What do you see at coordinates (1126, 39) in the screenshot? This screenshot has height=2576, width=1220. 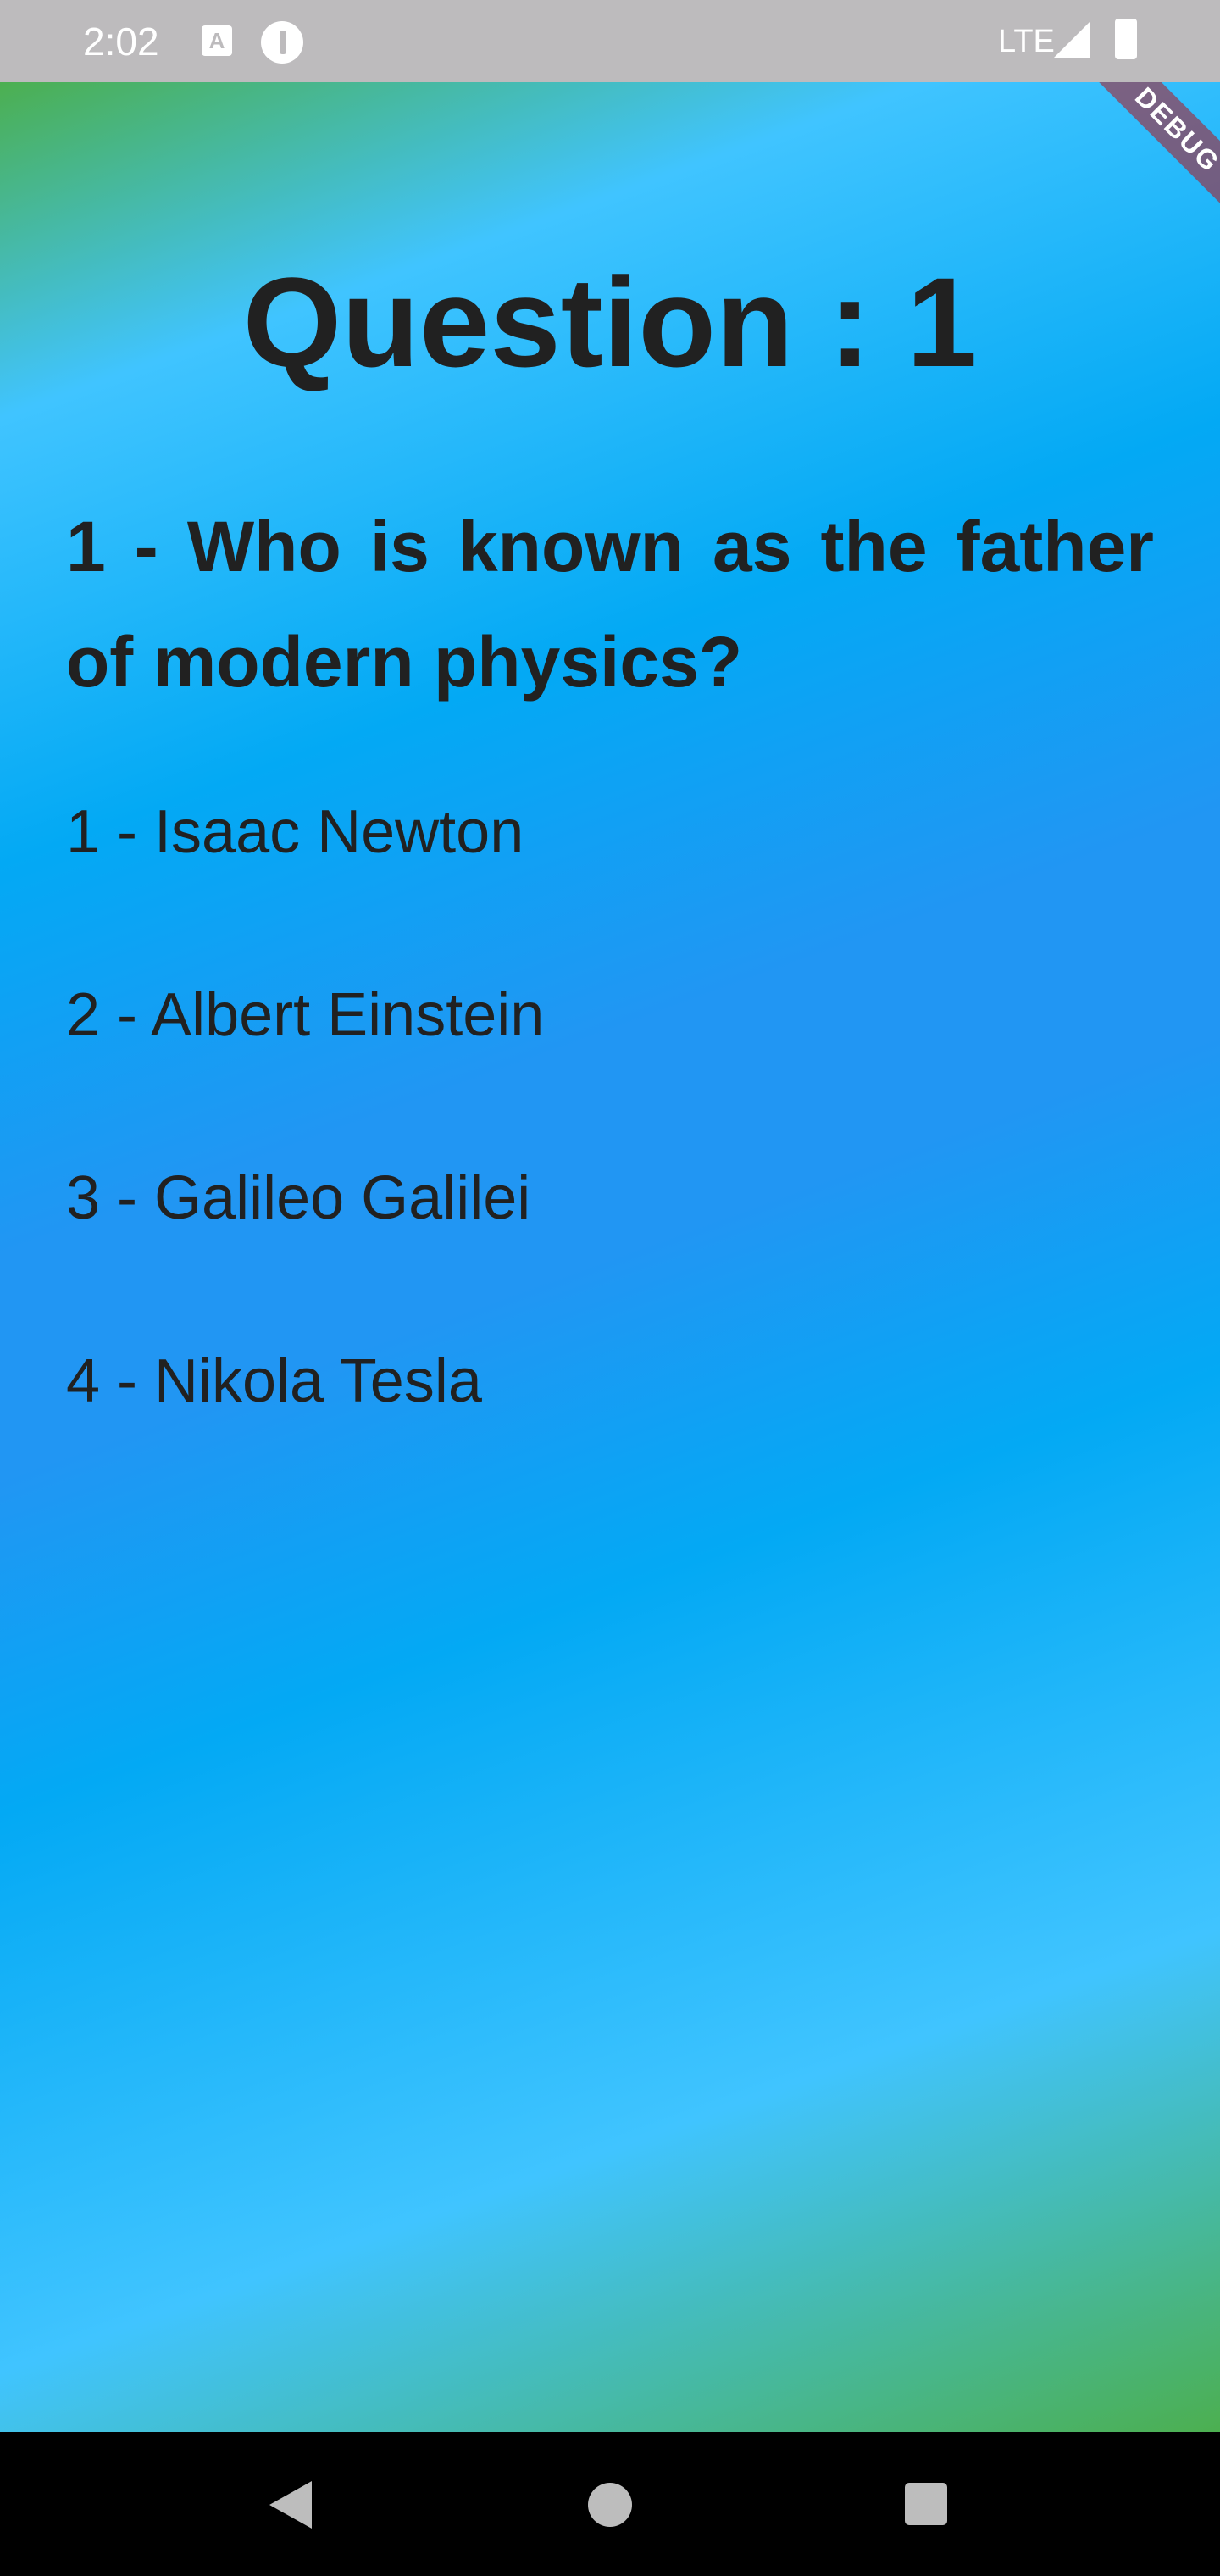 I see `battery-icon` at bounding box center [1126, 39].